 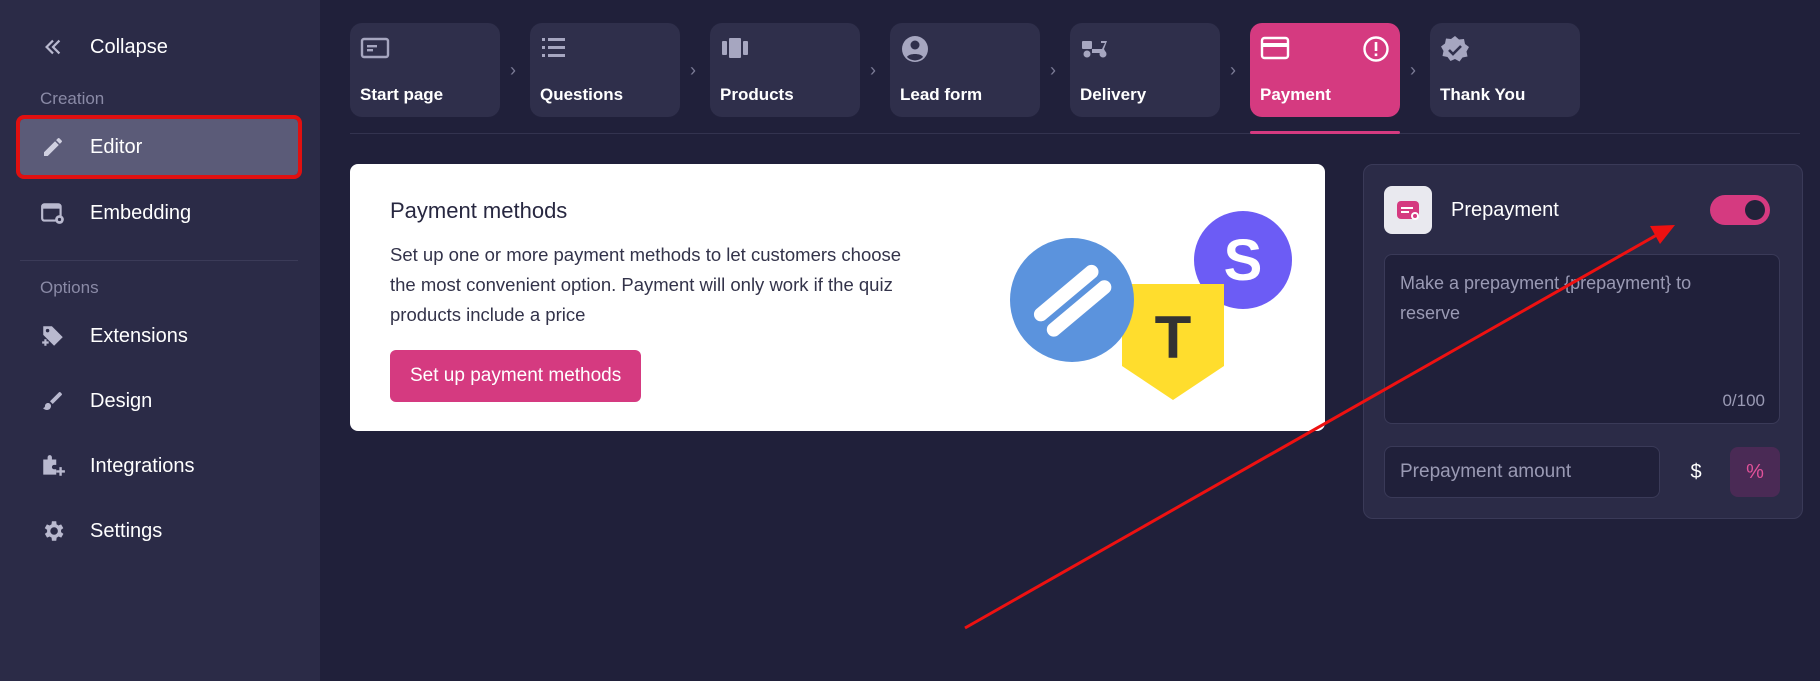 I want to click on t-logo-letter: T, so click(x=1173, y=337).